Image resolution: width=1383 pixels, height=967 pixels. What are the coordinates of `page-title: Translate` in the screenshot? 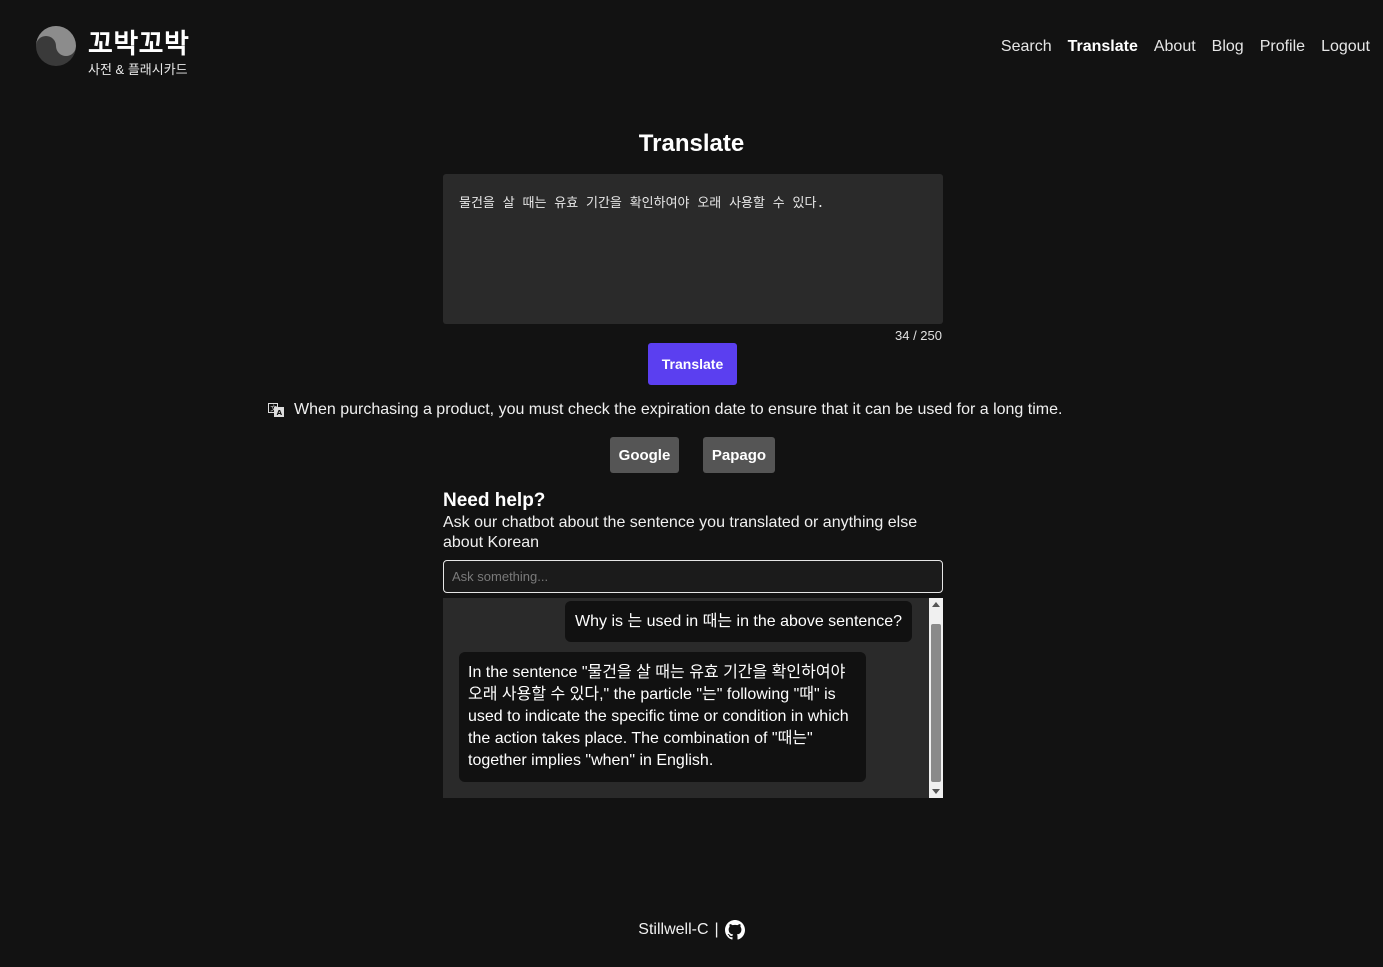 It's located at (691, 143).